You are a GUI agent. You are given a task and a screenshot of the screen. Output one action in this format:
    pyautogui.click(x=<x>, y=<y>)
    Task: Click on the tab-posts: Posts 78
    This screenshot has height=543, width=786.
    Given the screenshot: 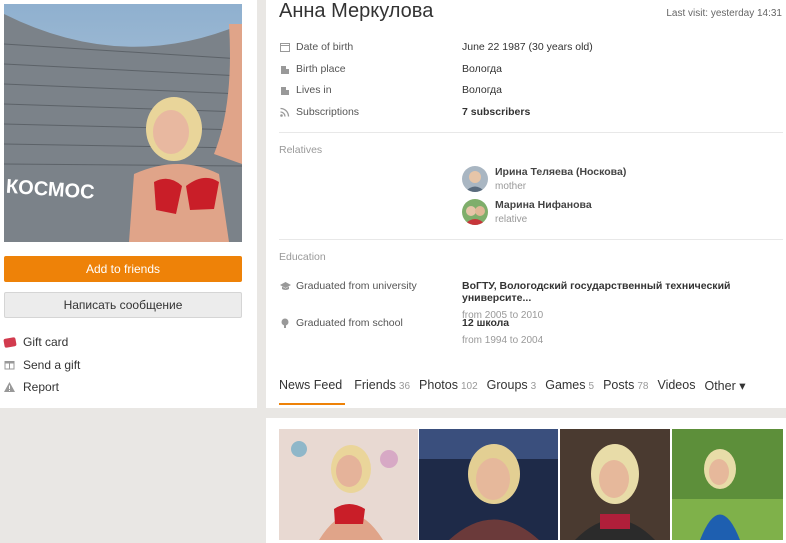 What is the action you would take?
    pyautogui.click(x=625, y=386)
    